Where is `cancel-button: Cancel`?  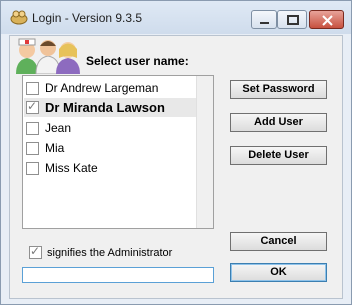
cancel-button: Cancel is located at coordinates (278, 241).